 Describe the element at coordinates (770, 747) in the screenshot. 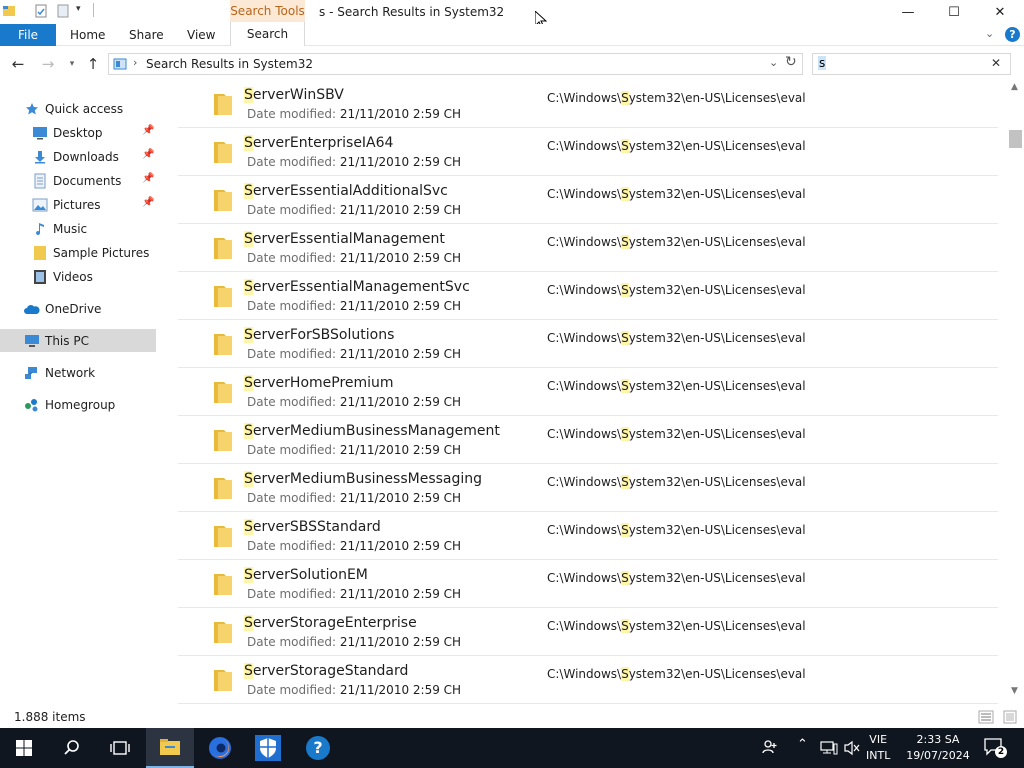

I see `people-icon` at that location.